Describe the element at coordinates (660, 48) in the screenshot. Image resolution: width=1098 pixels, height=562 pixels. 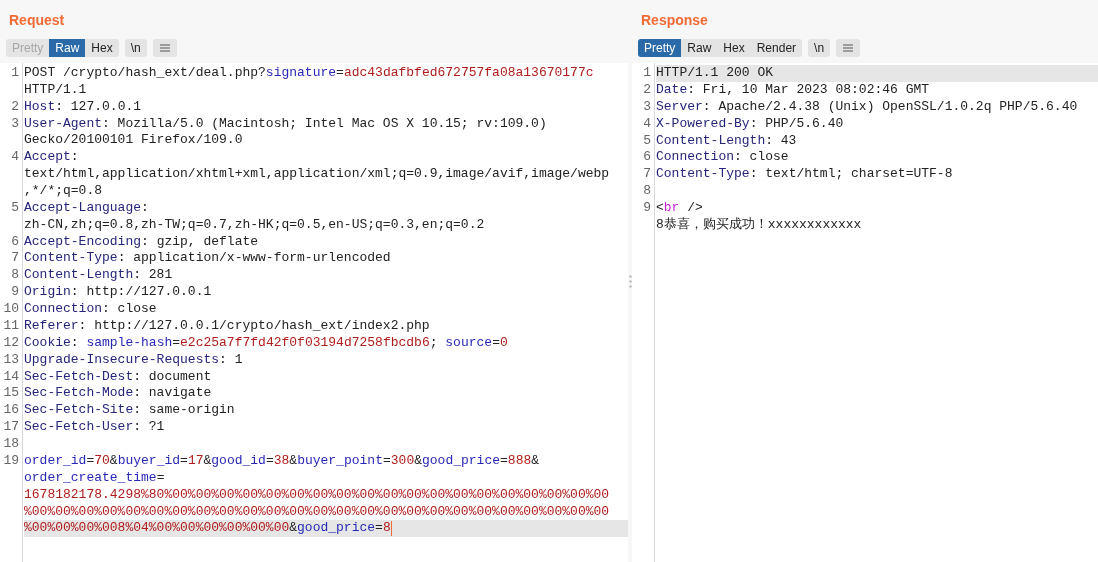
I see `view-tab: Pretty` at that location.